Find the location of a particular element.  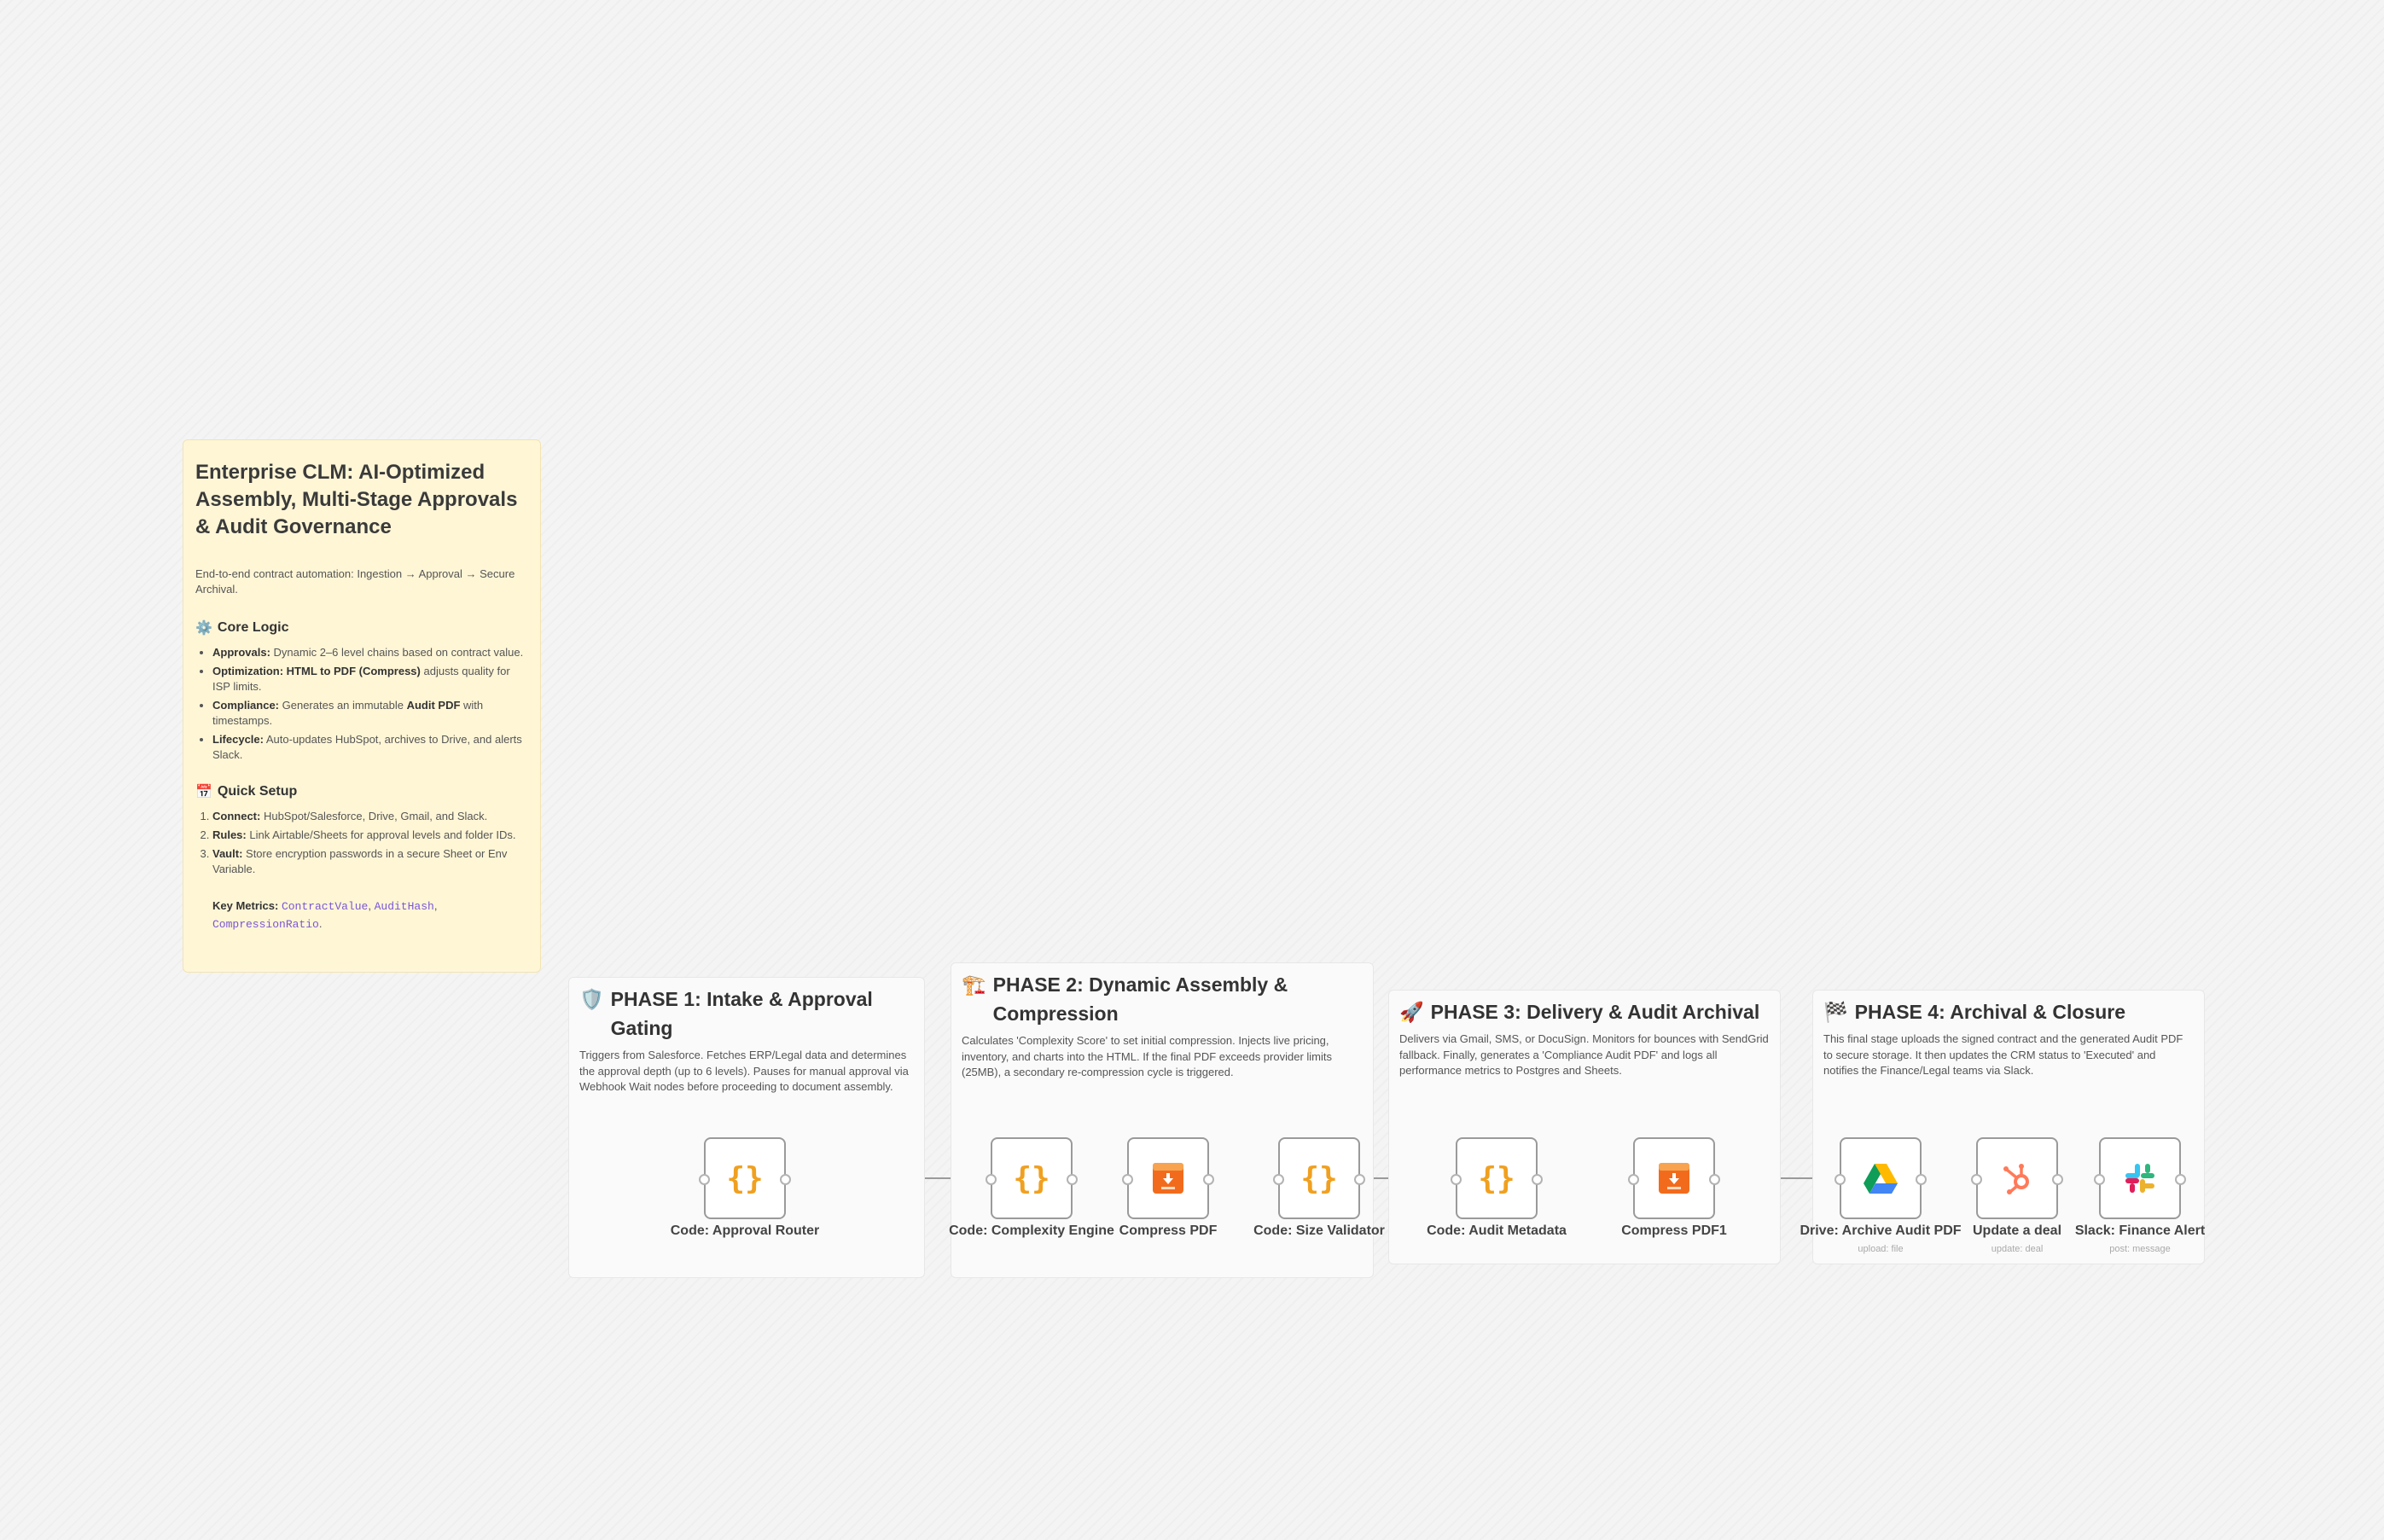

phase-1-title: PHASE 1: Intake & Approval Gating is located at coordinates (741, 1013).